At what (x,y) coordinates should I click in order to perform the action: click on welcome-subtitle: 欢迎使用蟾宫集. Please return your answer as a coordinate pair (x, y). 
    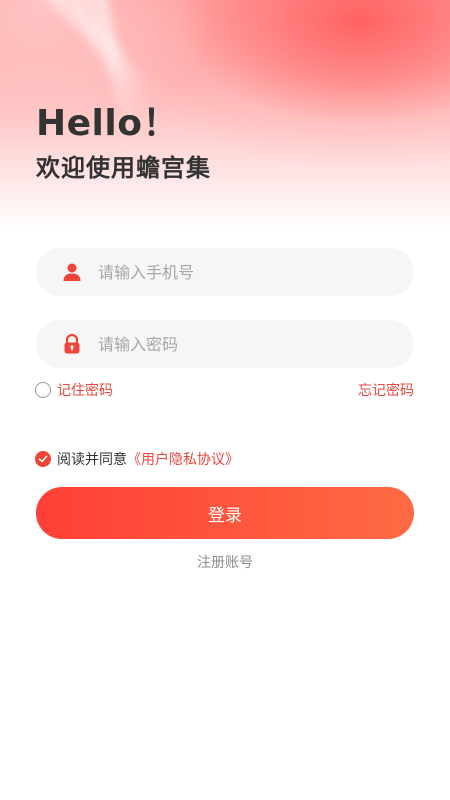
    Looking at the image, I should click on (123, 168).